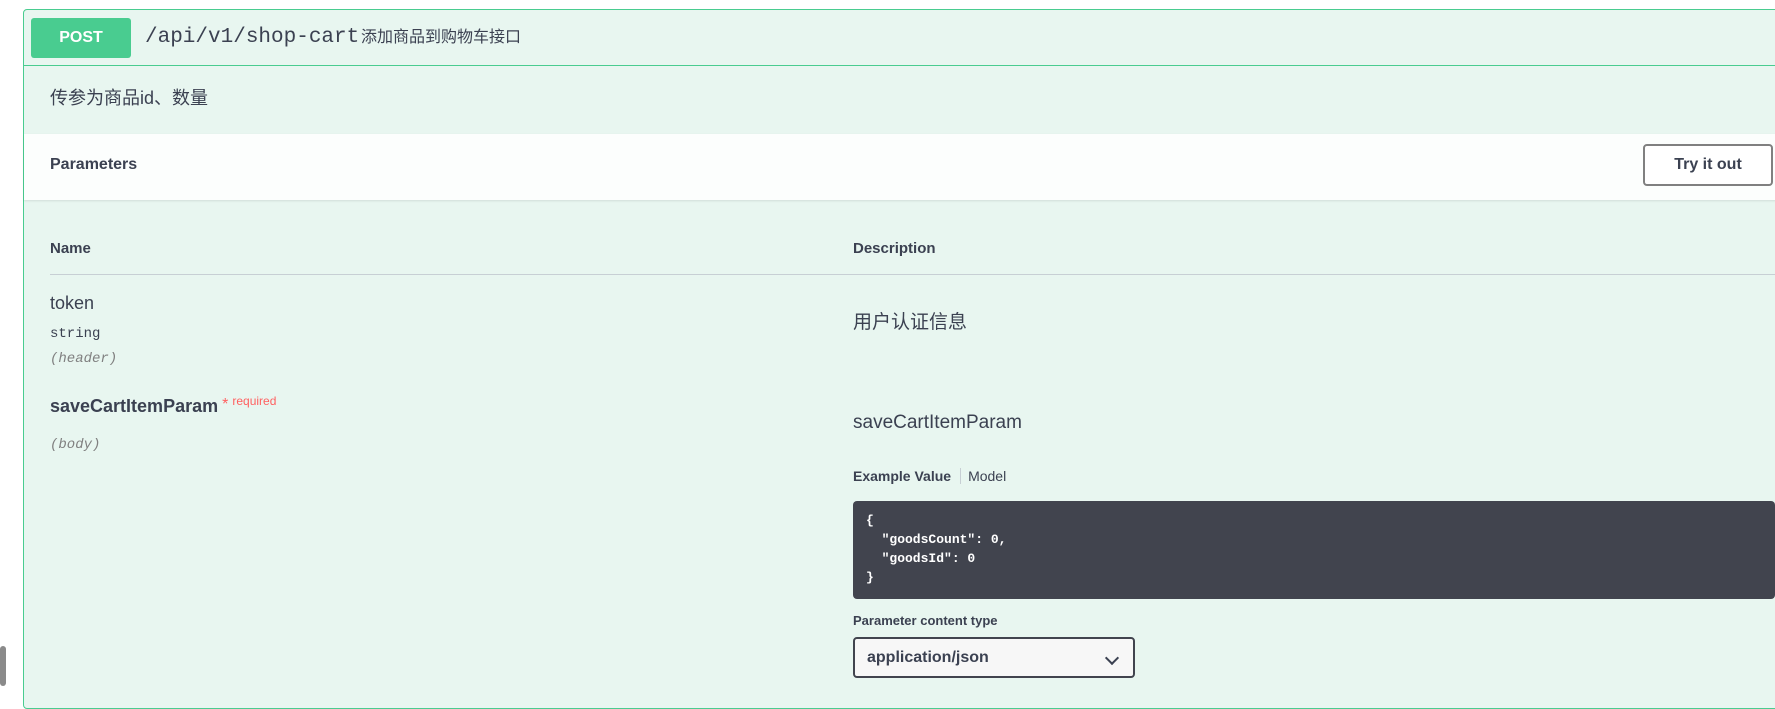 This screenshot has height=709, width=1775. Describe the element at coordinates (894, 248) in the screenshot. I see `column-header-description: Description` at that location.